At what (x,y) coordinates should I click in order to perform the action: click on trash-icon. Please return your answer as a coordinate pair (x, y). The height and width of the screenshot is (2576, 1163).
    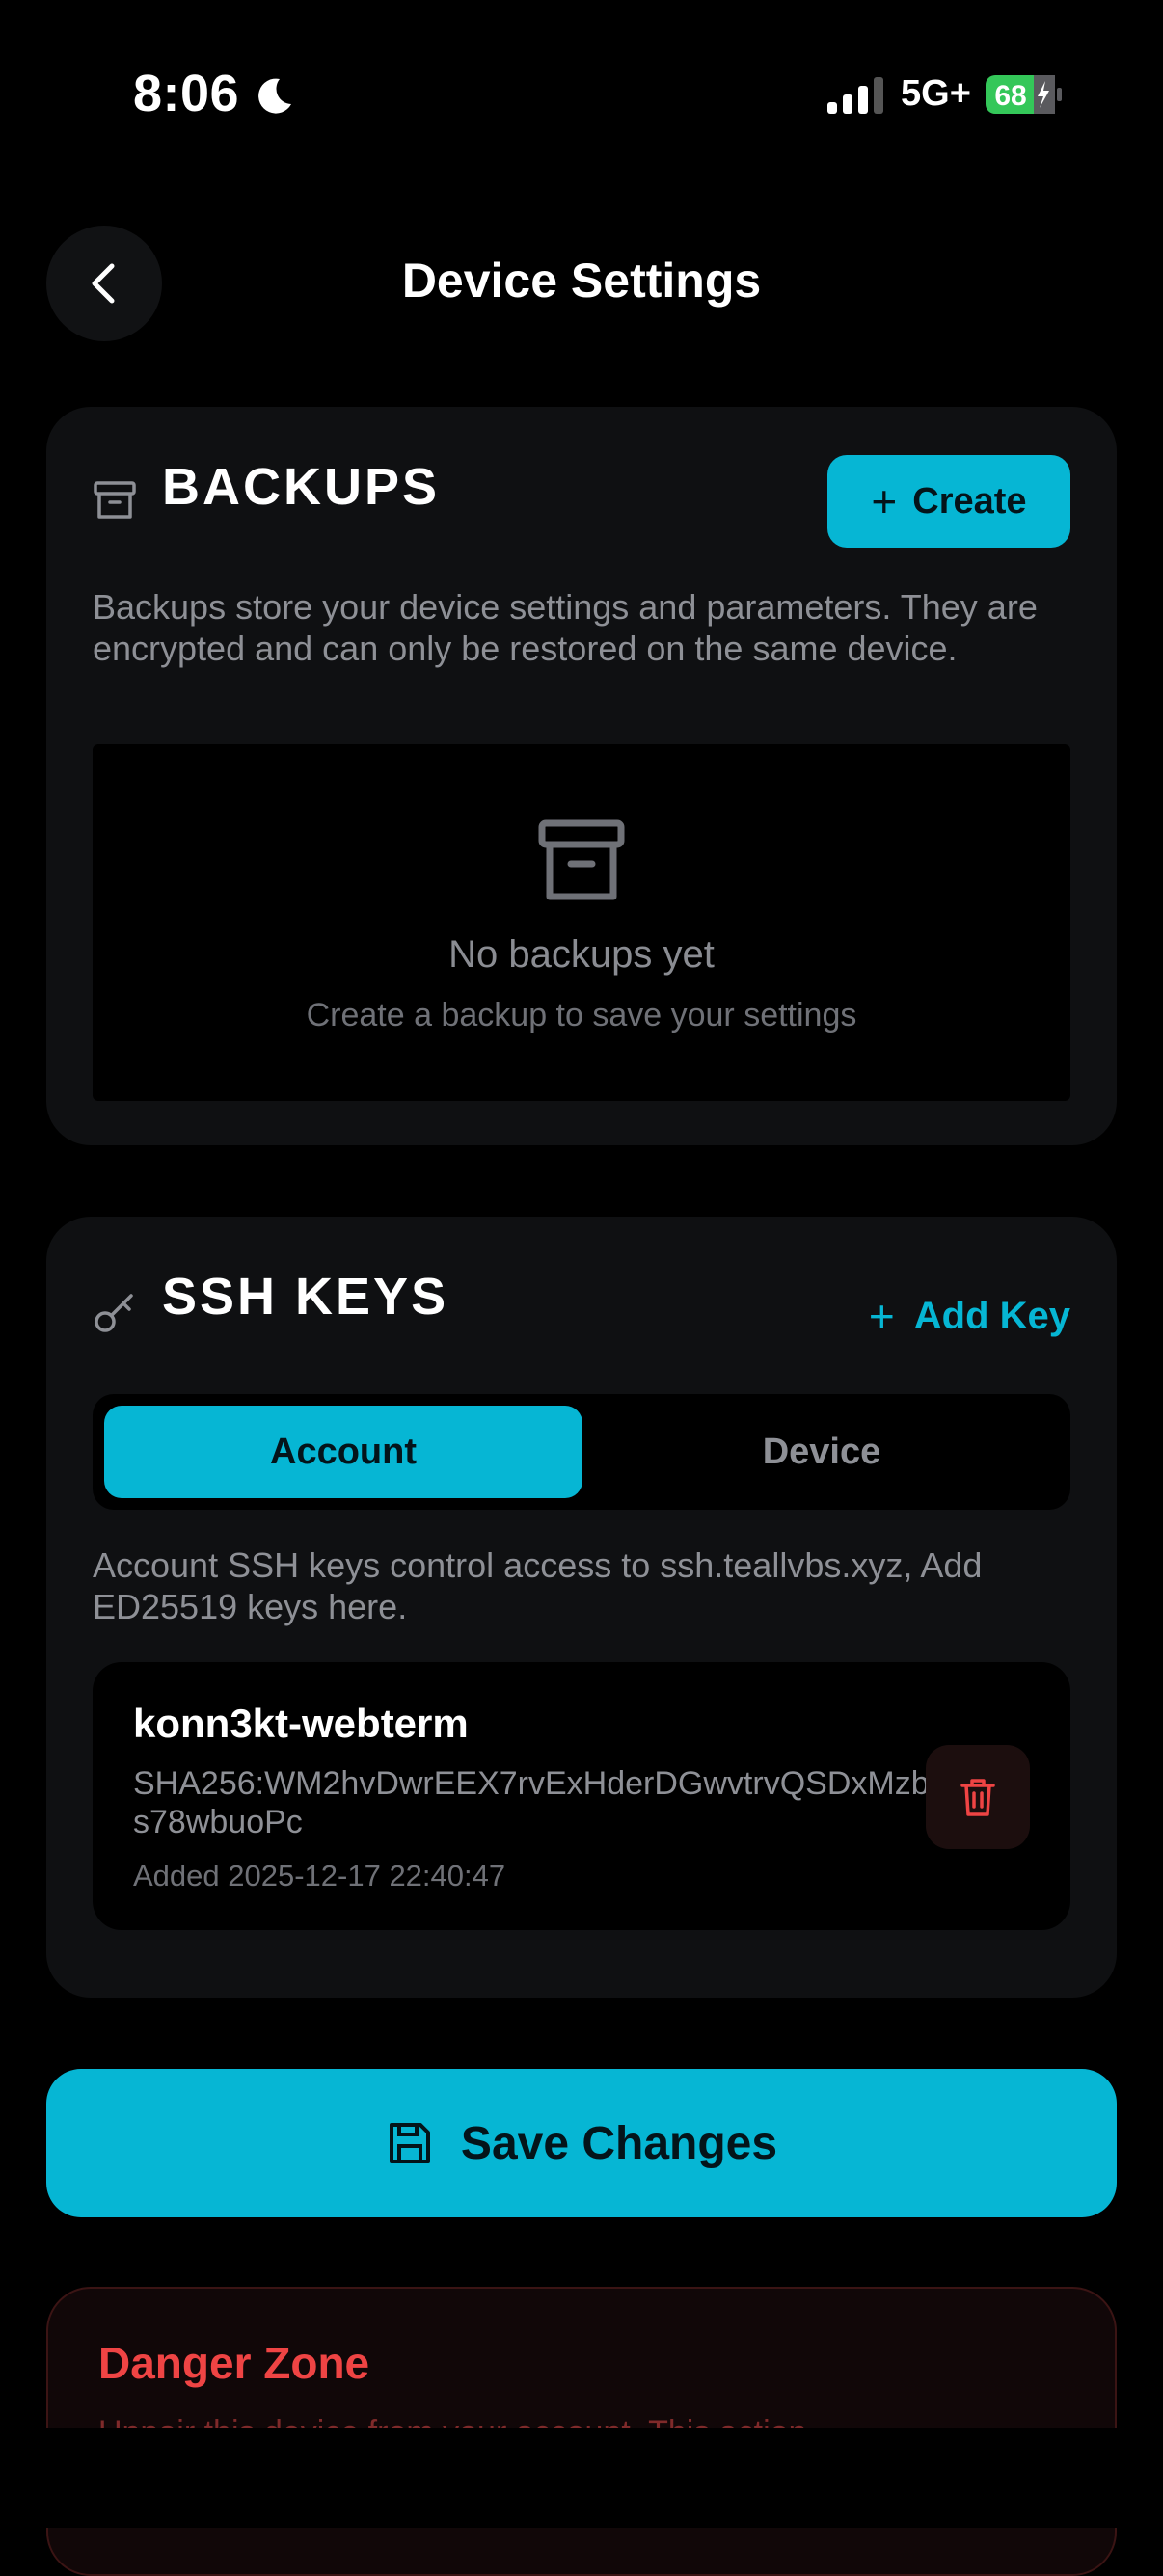
    Looking at the image, I should click on (977, 1798).